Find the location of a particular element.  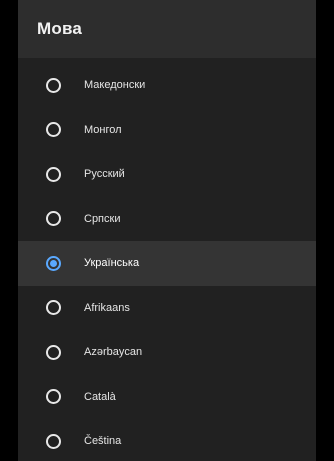

panel-header: Мова is located at coordinates (167, 29).